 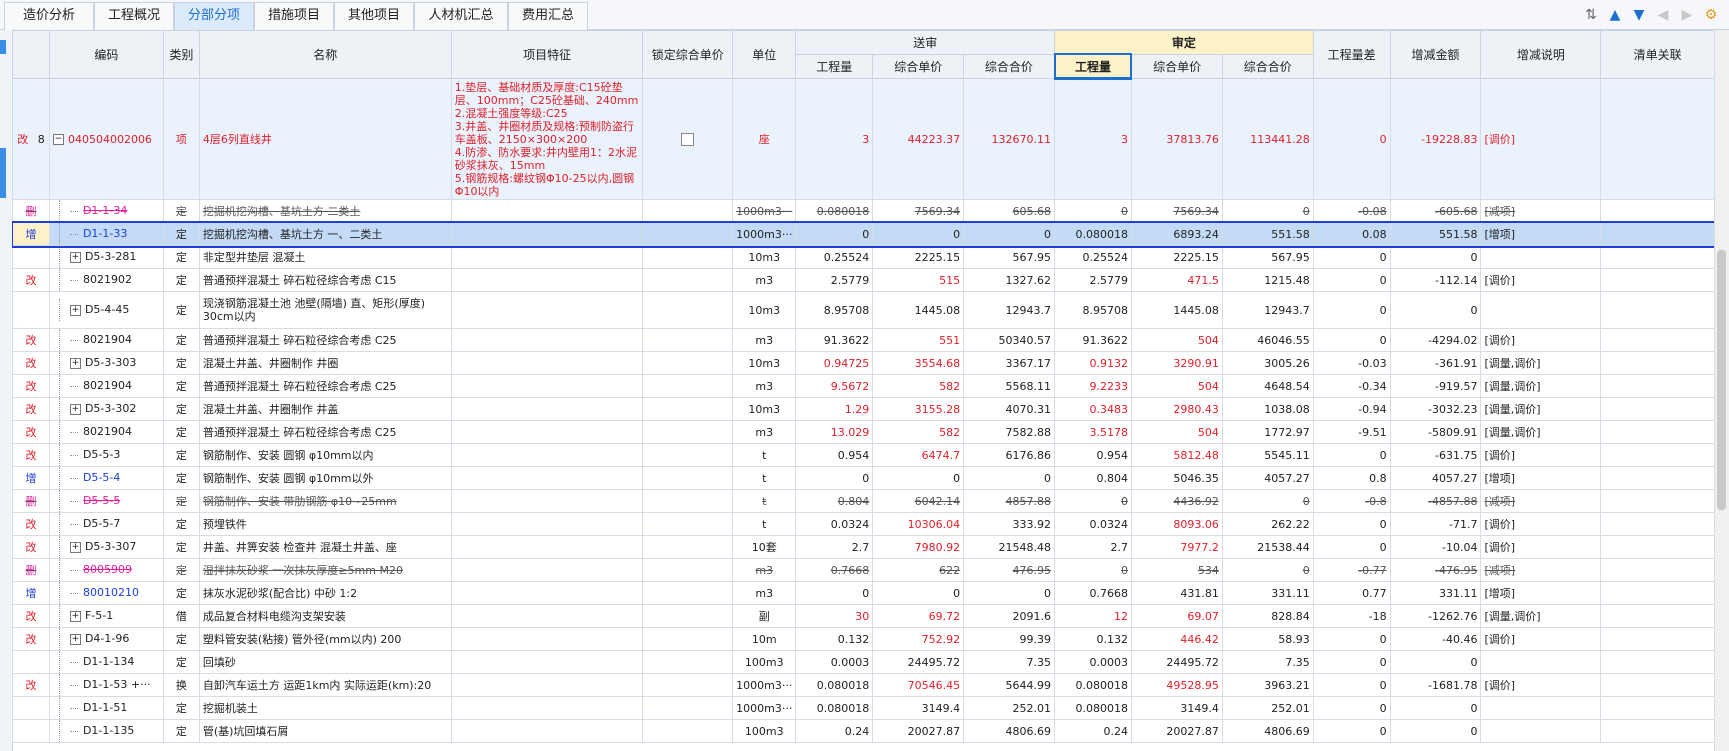 What do you see at coordinates (1267, 340) in the screenshot?
I see `row-d-total: 46046.55` at bounding box center [1267, 340].